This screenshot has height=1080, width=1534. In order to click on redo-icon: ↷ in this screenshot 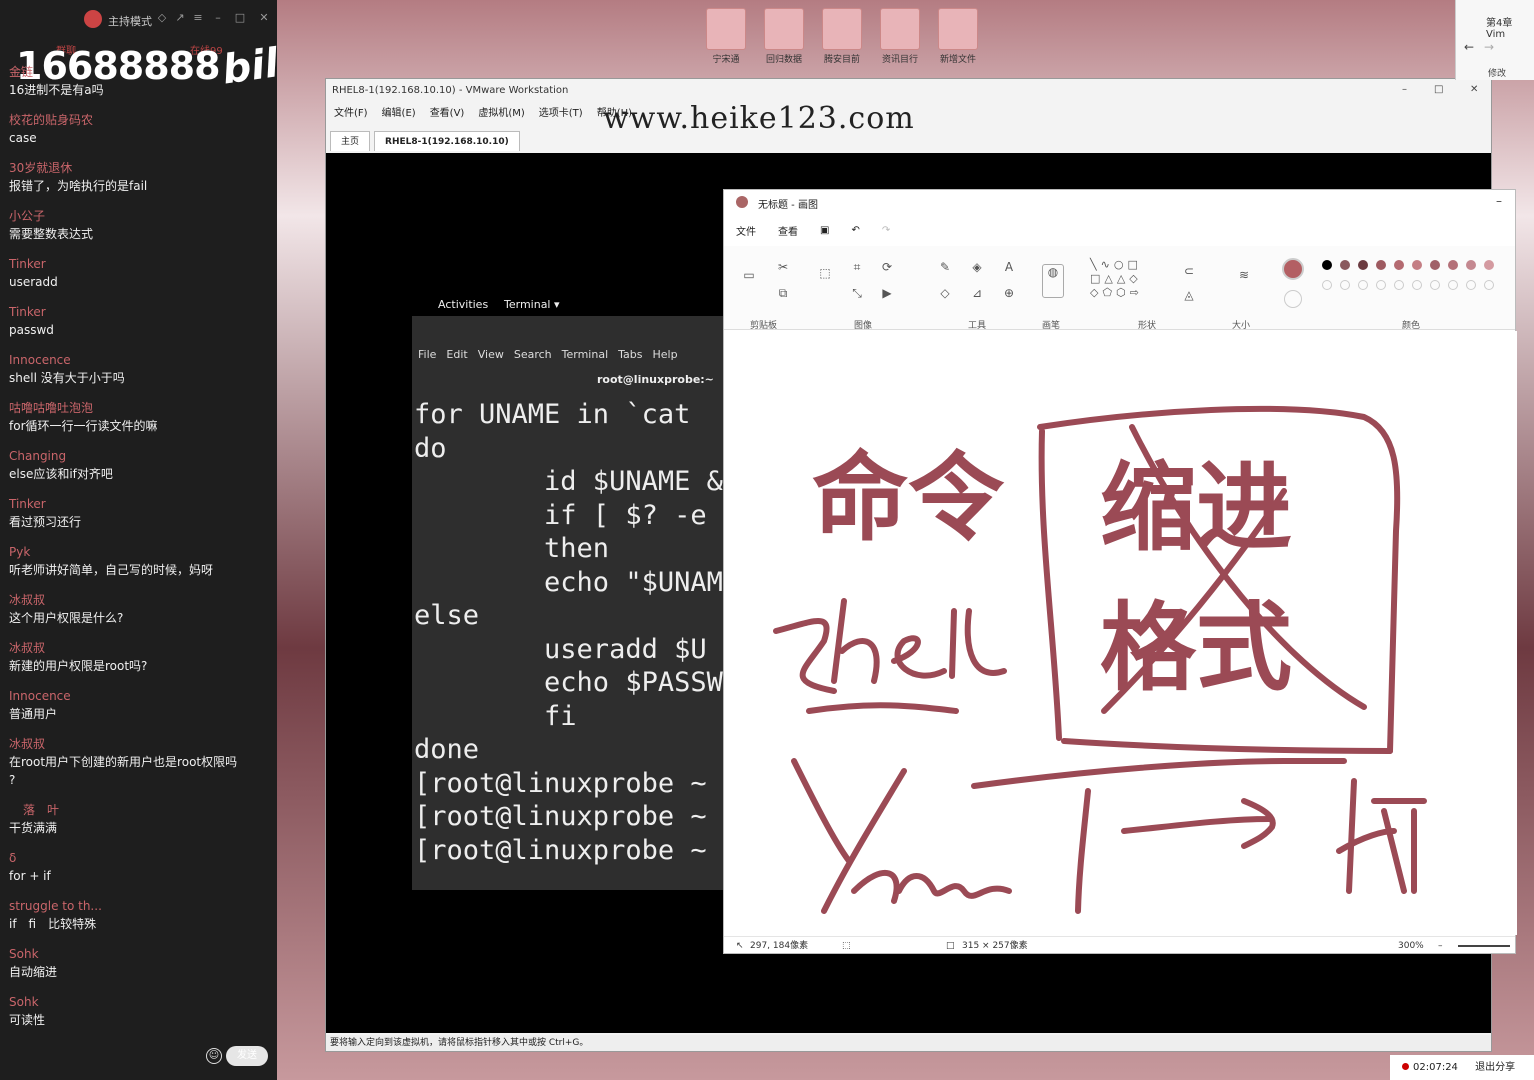, I will do `click(886, 230)`.